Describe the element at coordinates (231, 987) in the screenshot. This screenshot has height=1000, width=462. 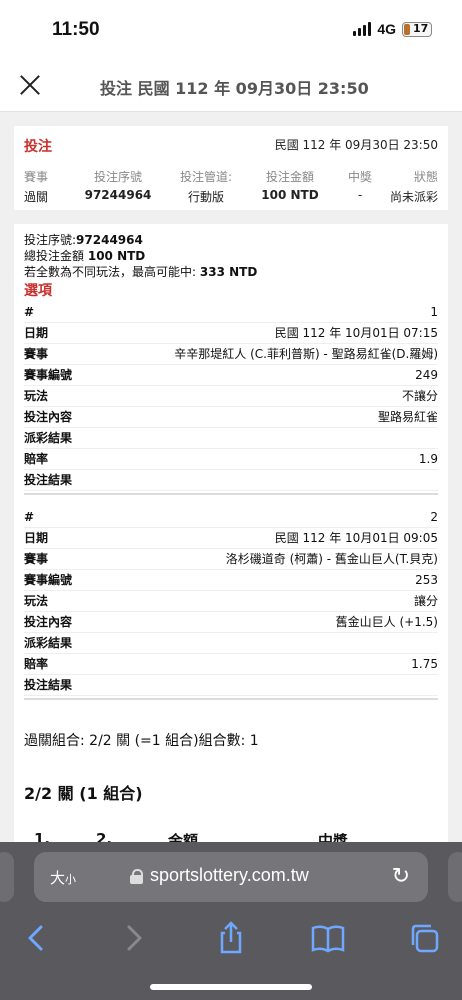
I see `home-indicator` at that location.